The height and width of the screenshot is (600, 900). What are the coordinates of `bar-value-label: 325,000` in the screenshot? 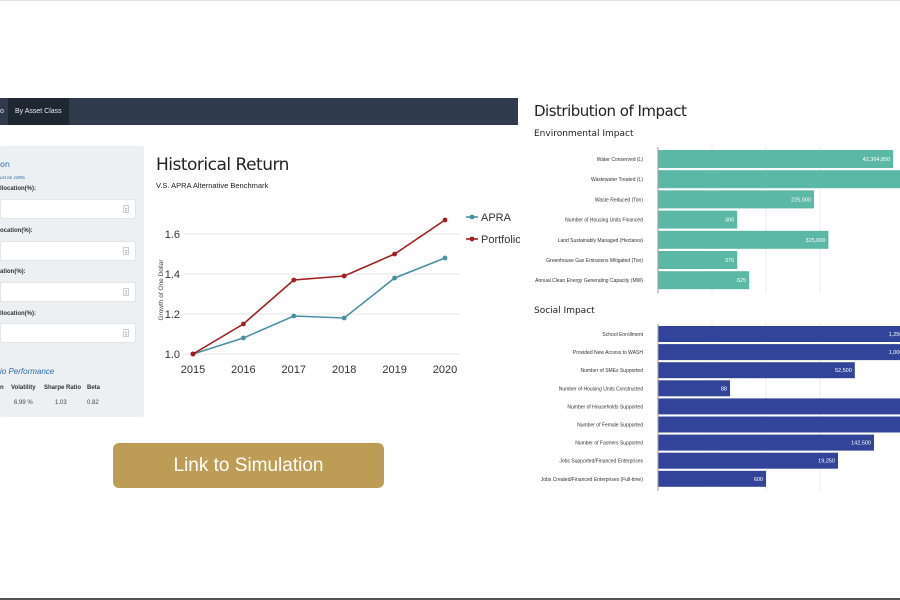 It's located at (816, 241).